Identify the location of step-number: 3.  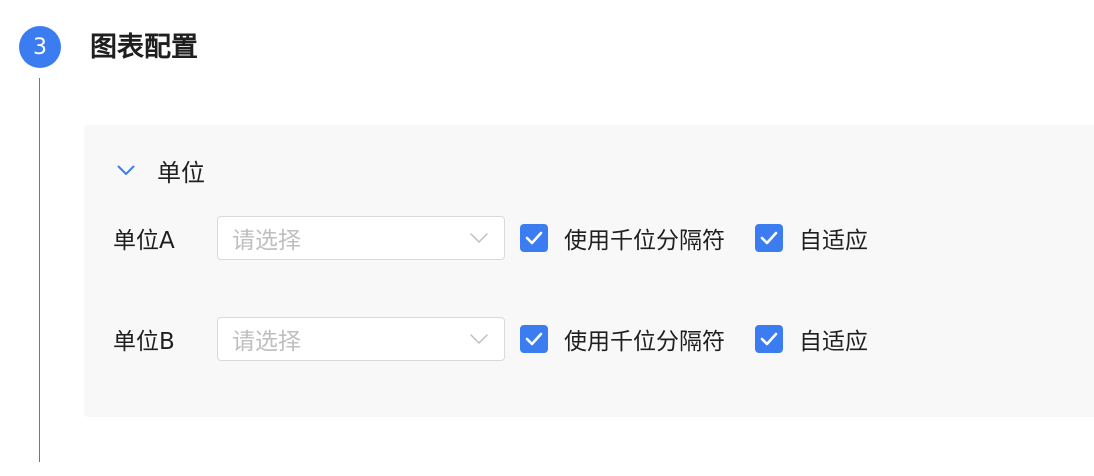
(40, 47).